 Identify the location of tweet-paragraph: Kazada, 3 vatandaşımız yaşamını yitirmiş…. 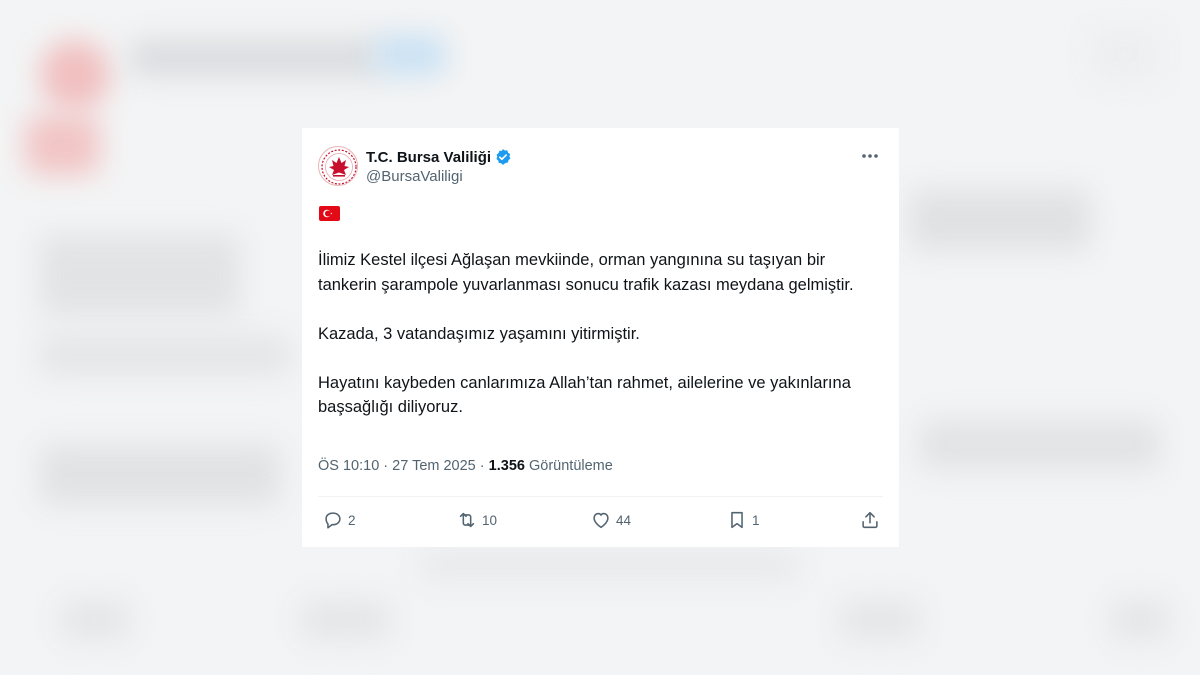
(479, 333).